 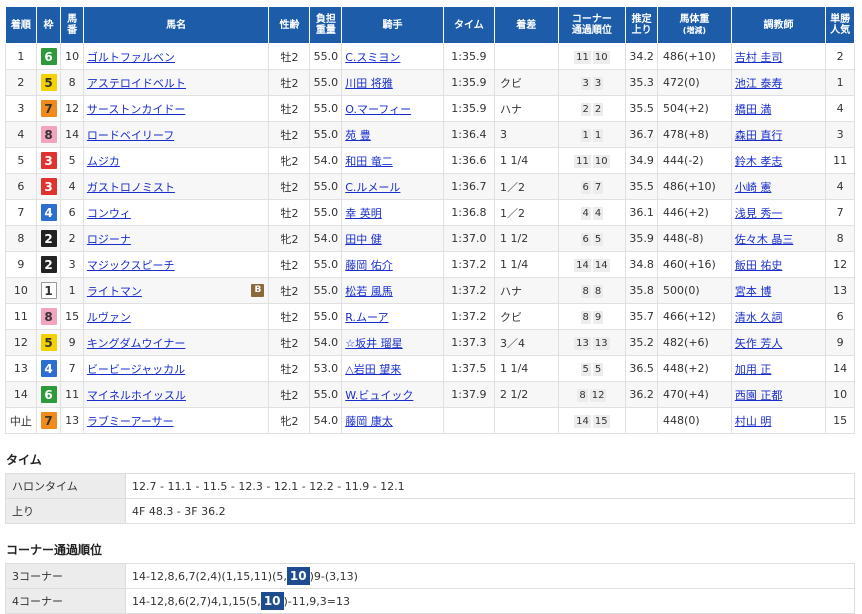 I want to click on corner-row-label: 3コーナー, so click(x=65, y=576).